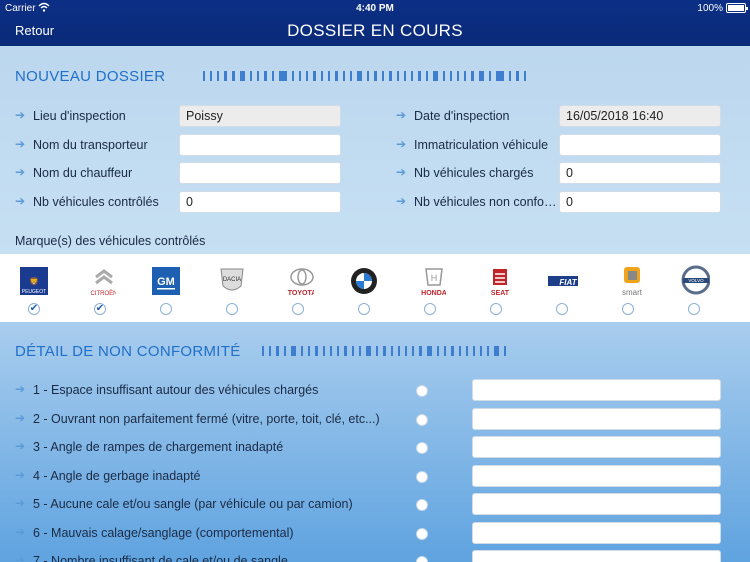  I want to click on nonconformity-row: ➔ 4 - Angle de gerbage inadapté, so click(375, 476).